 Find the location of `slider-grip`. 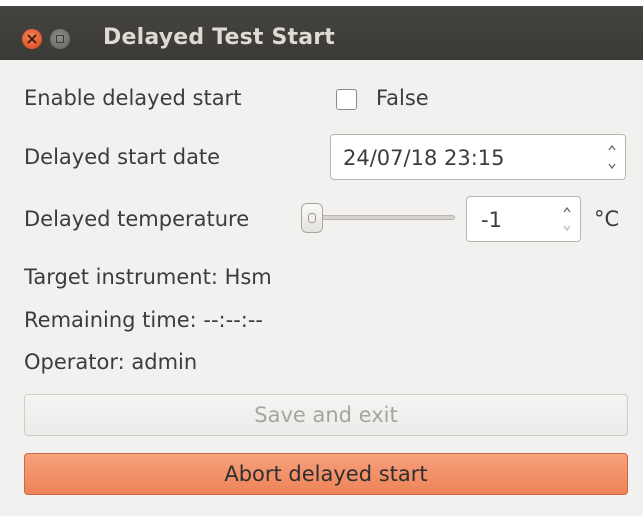

slider-grip is located at coordinates (312, 218).